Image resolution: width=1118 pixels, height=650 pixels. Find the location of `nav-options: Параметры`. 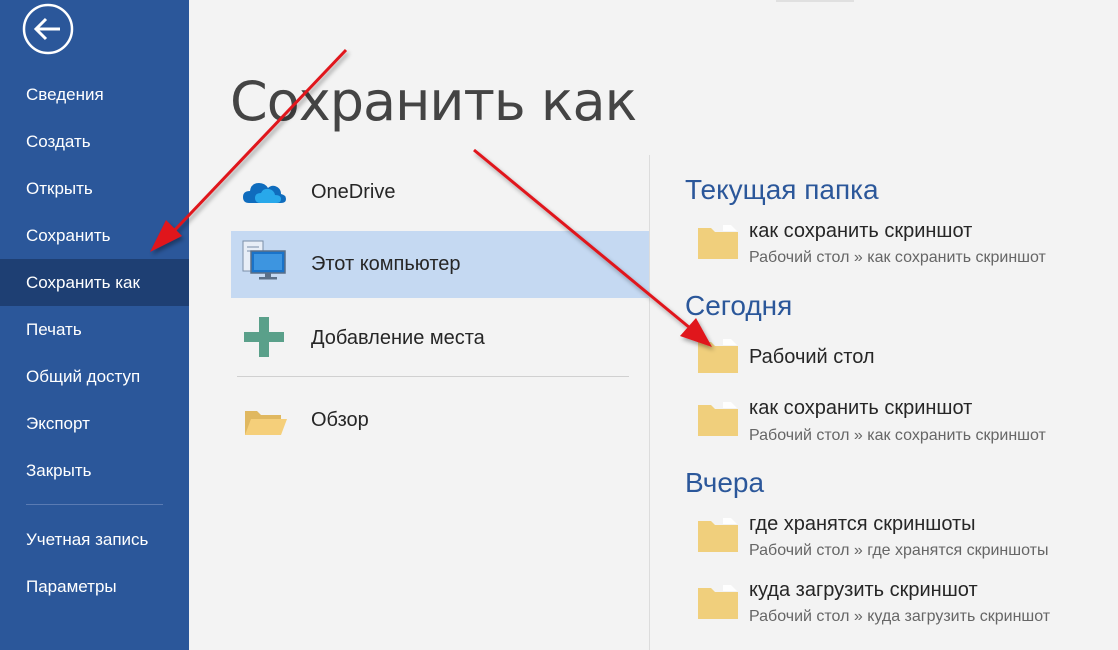

nav-options: Параметры is located at coordinates (94, 586).